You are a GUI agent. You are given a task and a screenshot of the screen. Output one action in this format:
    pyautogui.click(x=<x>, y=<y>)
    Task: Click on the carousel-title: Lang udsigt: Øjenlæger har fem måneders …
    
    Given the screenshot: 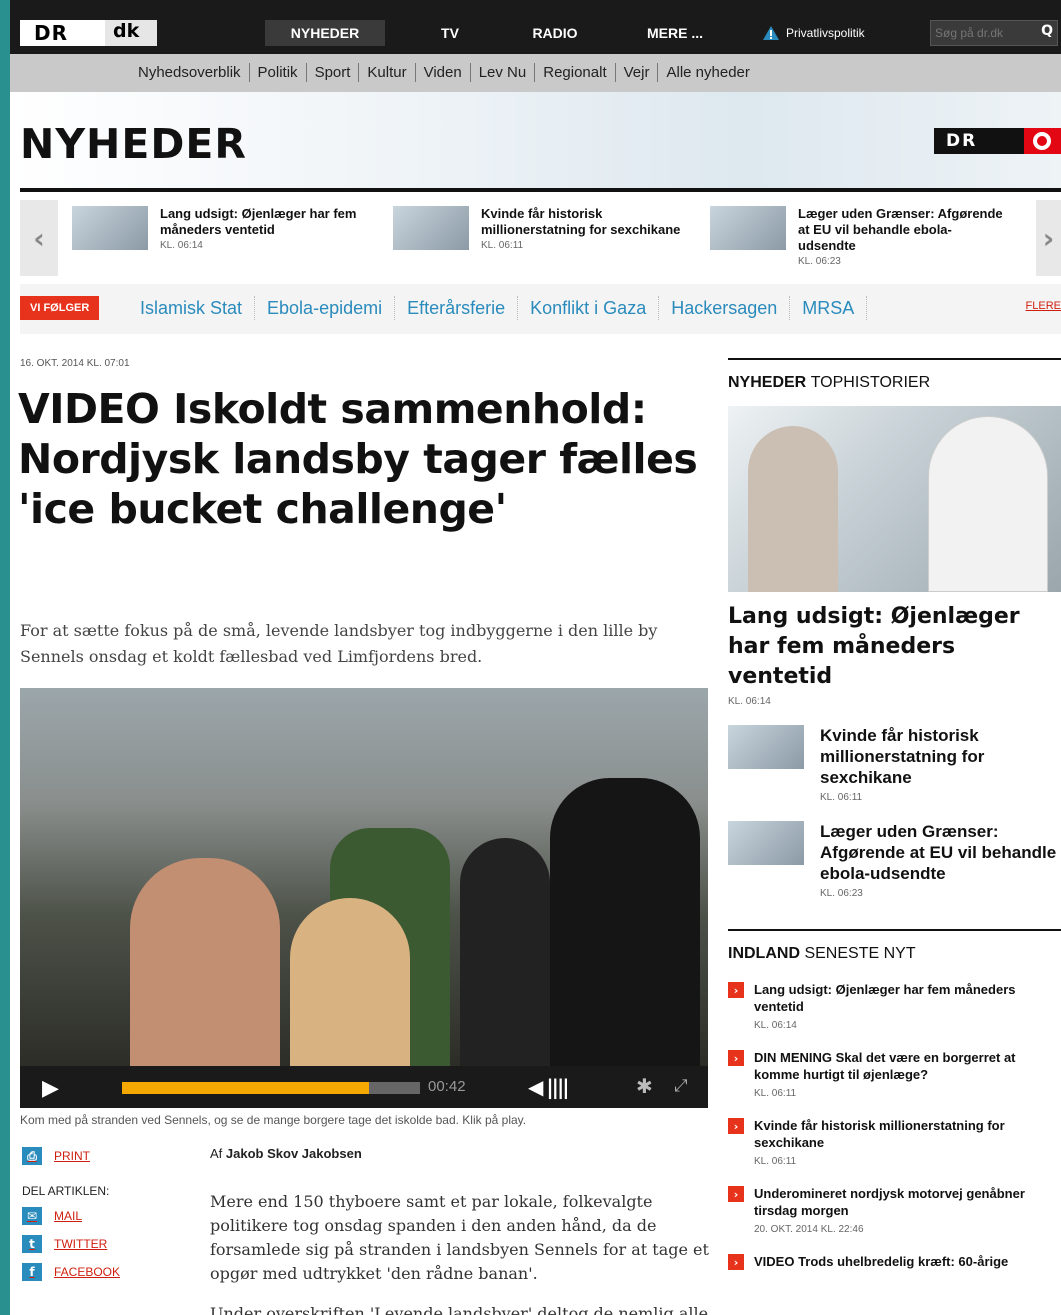 What is the action you would take?
    pyautogui.click(x=258, y=221)
    